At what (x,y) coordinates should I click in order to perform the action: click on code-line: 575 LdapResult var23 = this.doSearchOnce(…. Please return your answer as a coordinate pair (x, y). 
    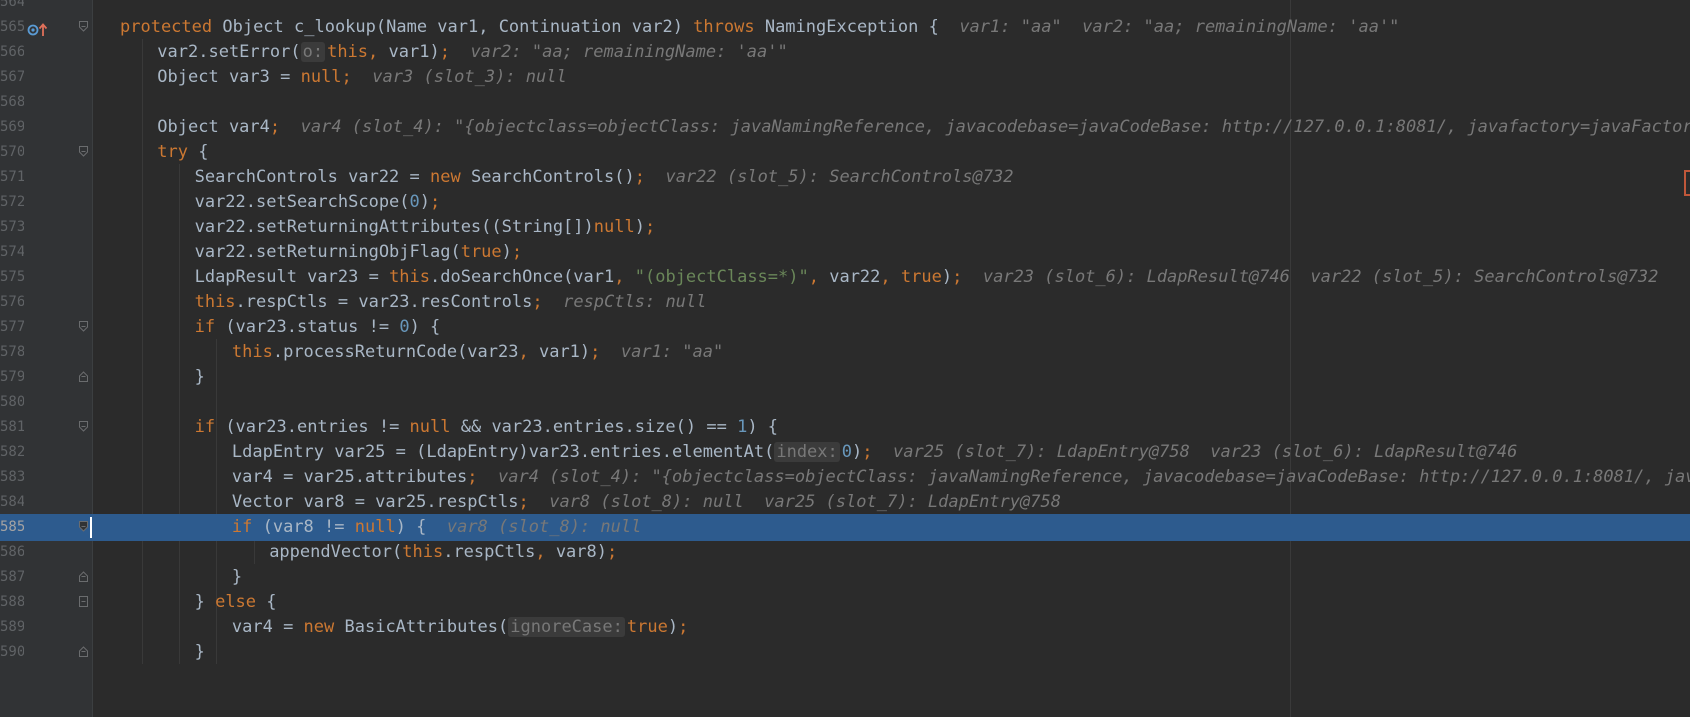
    Looking at the image, I should click on (845, 277).